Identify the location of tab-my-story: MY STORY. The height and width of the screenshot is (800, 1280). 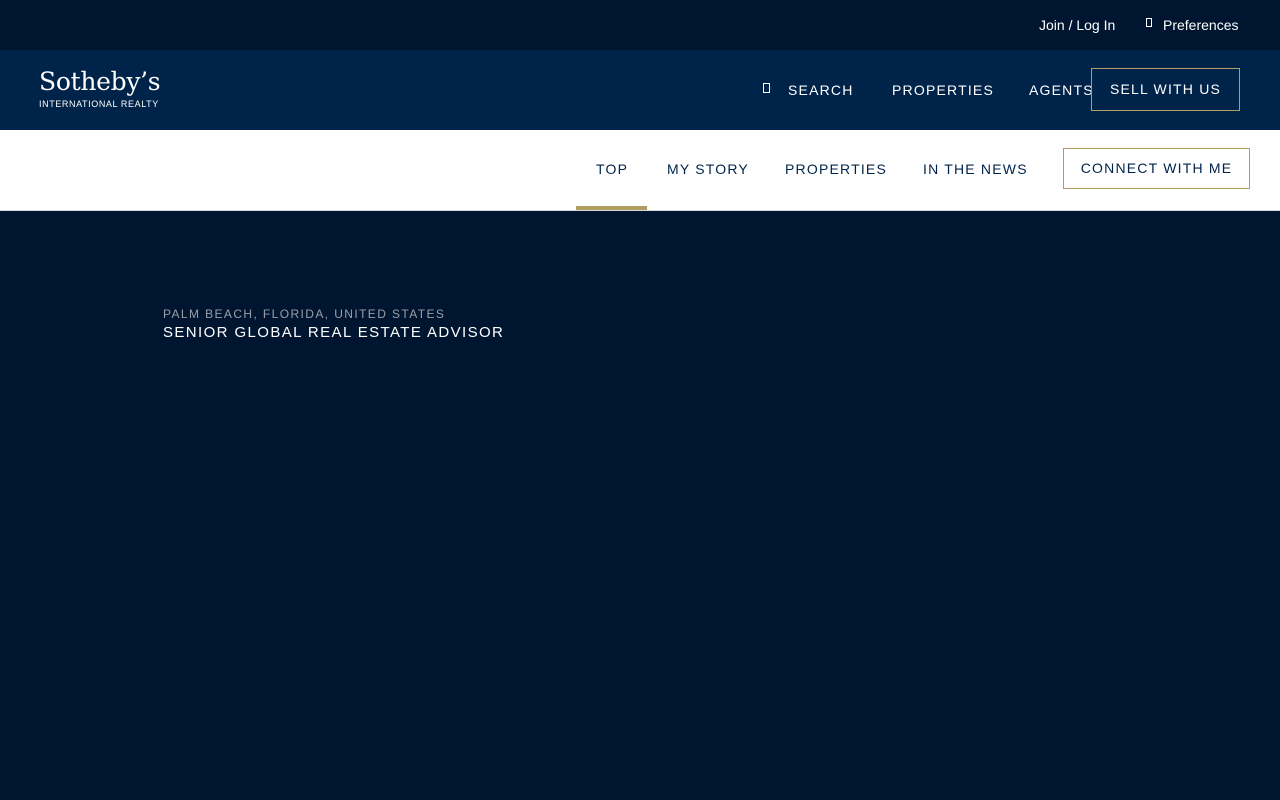
(708, 169).